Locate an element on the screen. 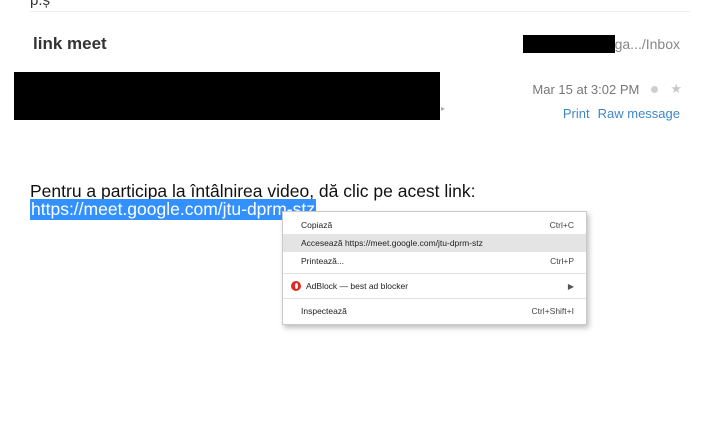  meet-link: https://meet.google.com/jtu-dprm-stz is located at coordinates (173, 209).